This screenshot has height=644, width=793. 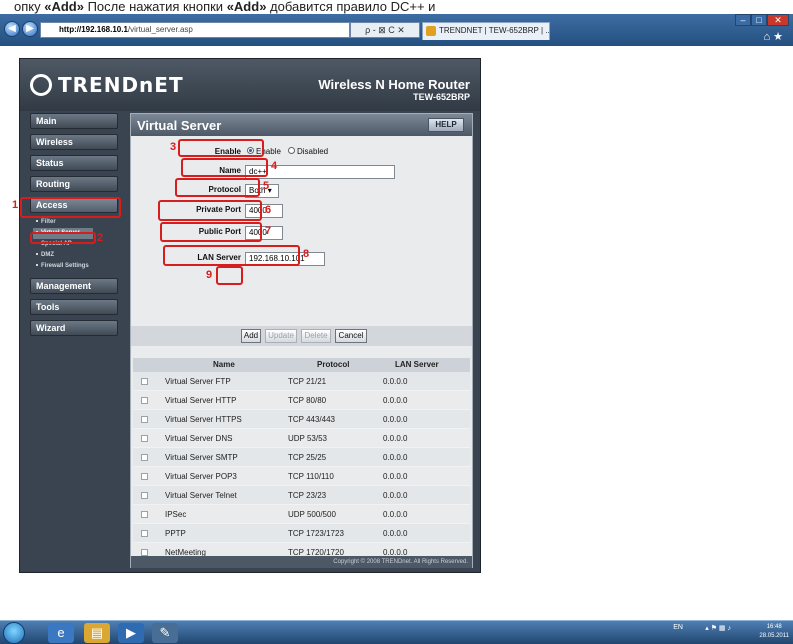 What do you see at coordinates (301, 419) in the screenshot?
I see `table-row: Virtual Server HTTPS TCP 443/443 0.0.0.0` at bounding box center [301, 419].